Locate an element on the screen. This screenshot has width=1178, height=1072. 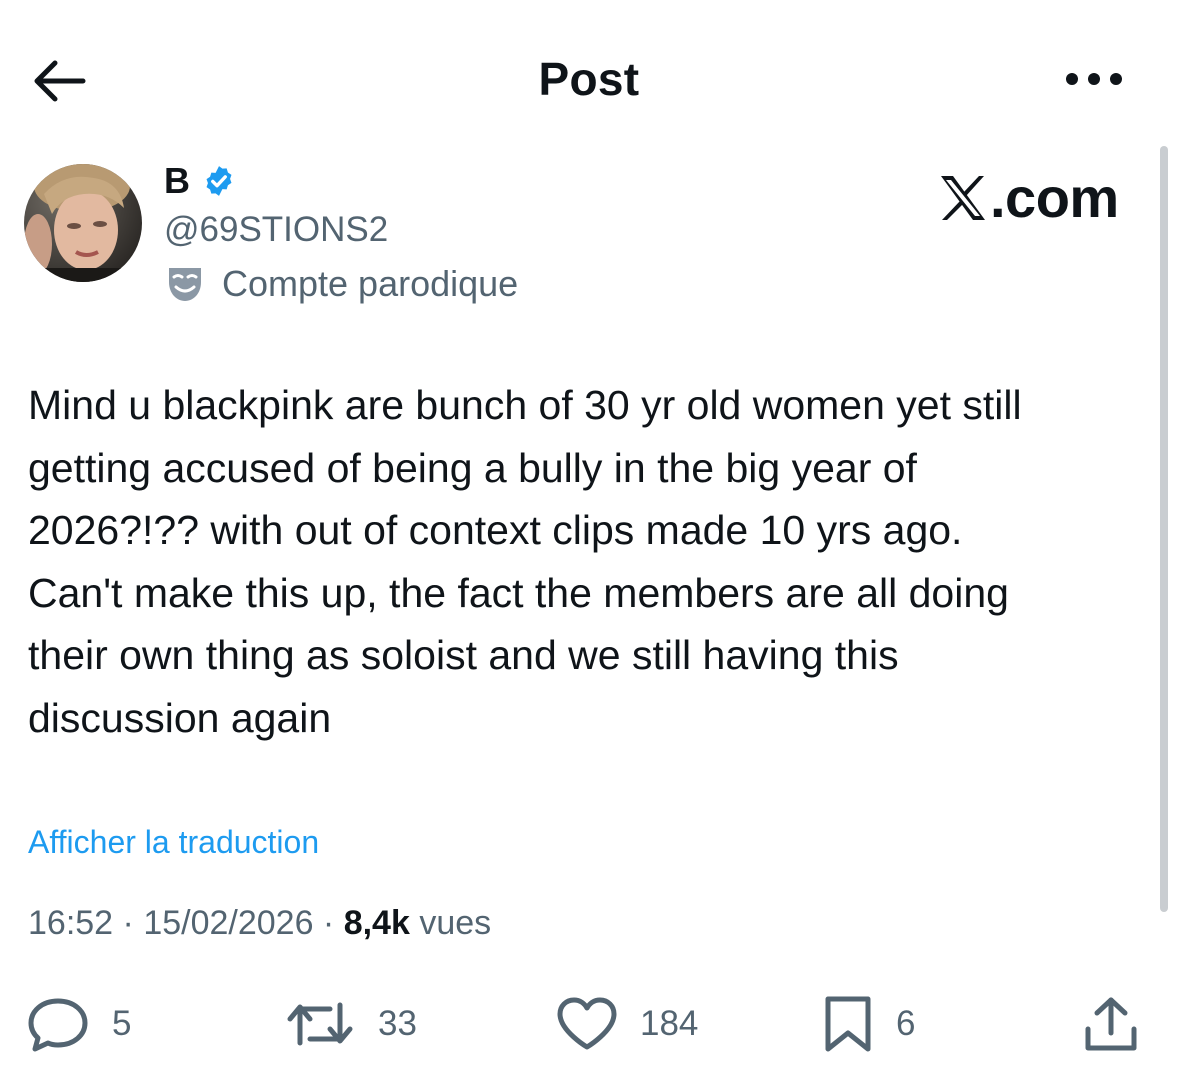
theater-mask-icon is located at coordinates (185, 284).